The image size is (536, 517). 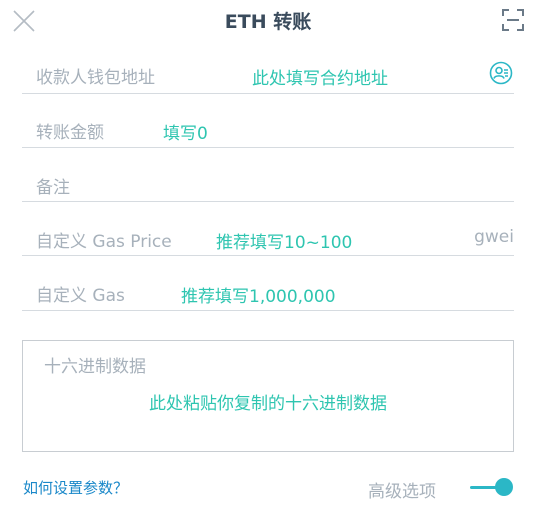 I want to click on advanced-options-label: 高级选项, so click(x=402, y=492).